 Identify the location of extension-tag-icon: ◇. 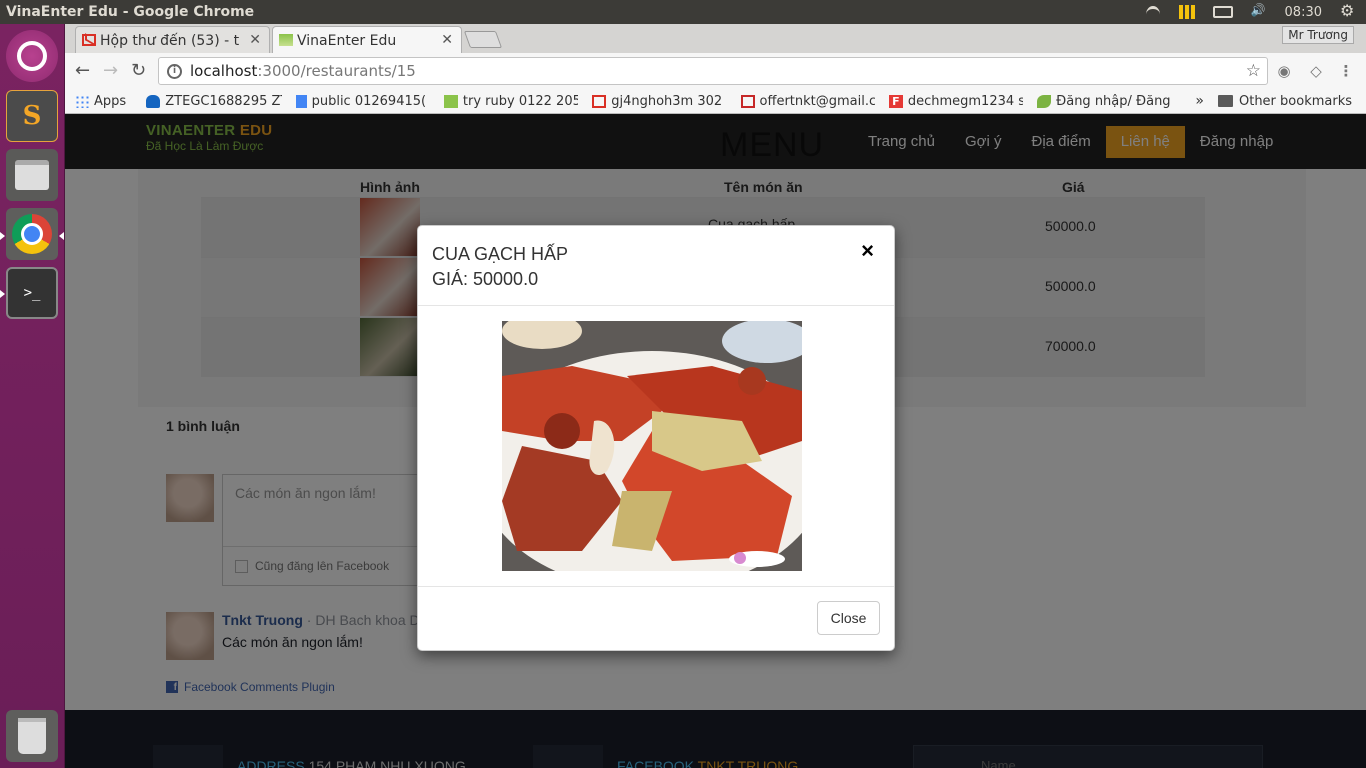
(1316, 71).